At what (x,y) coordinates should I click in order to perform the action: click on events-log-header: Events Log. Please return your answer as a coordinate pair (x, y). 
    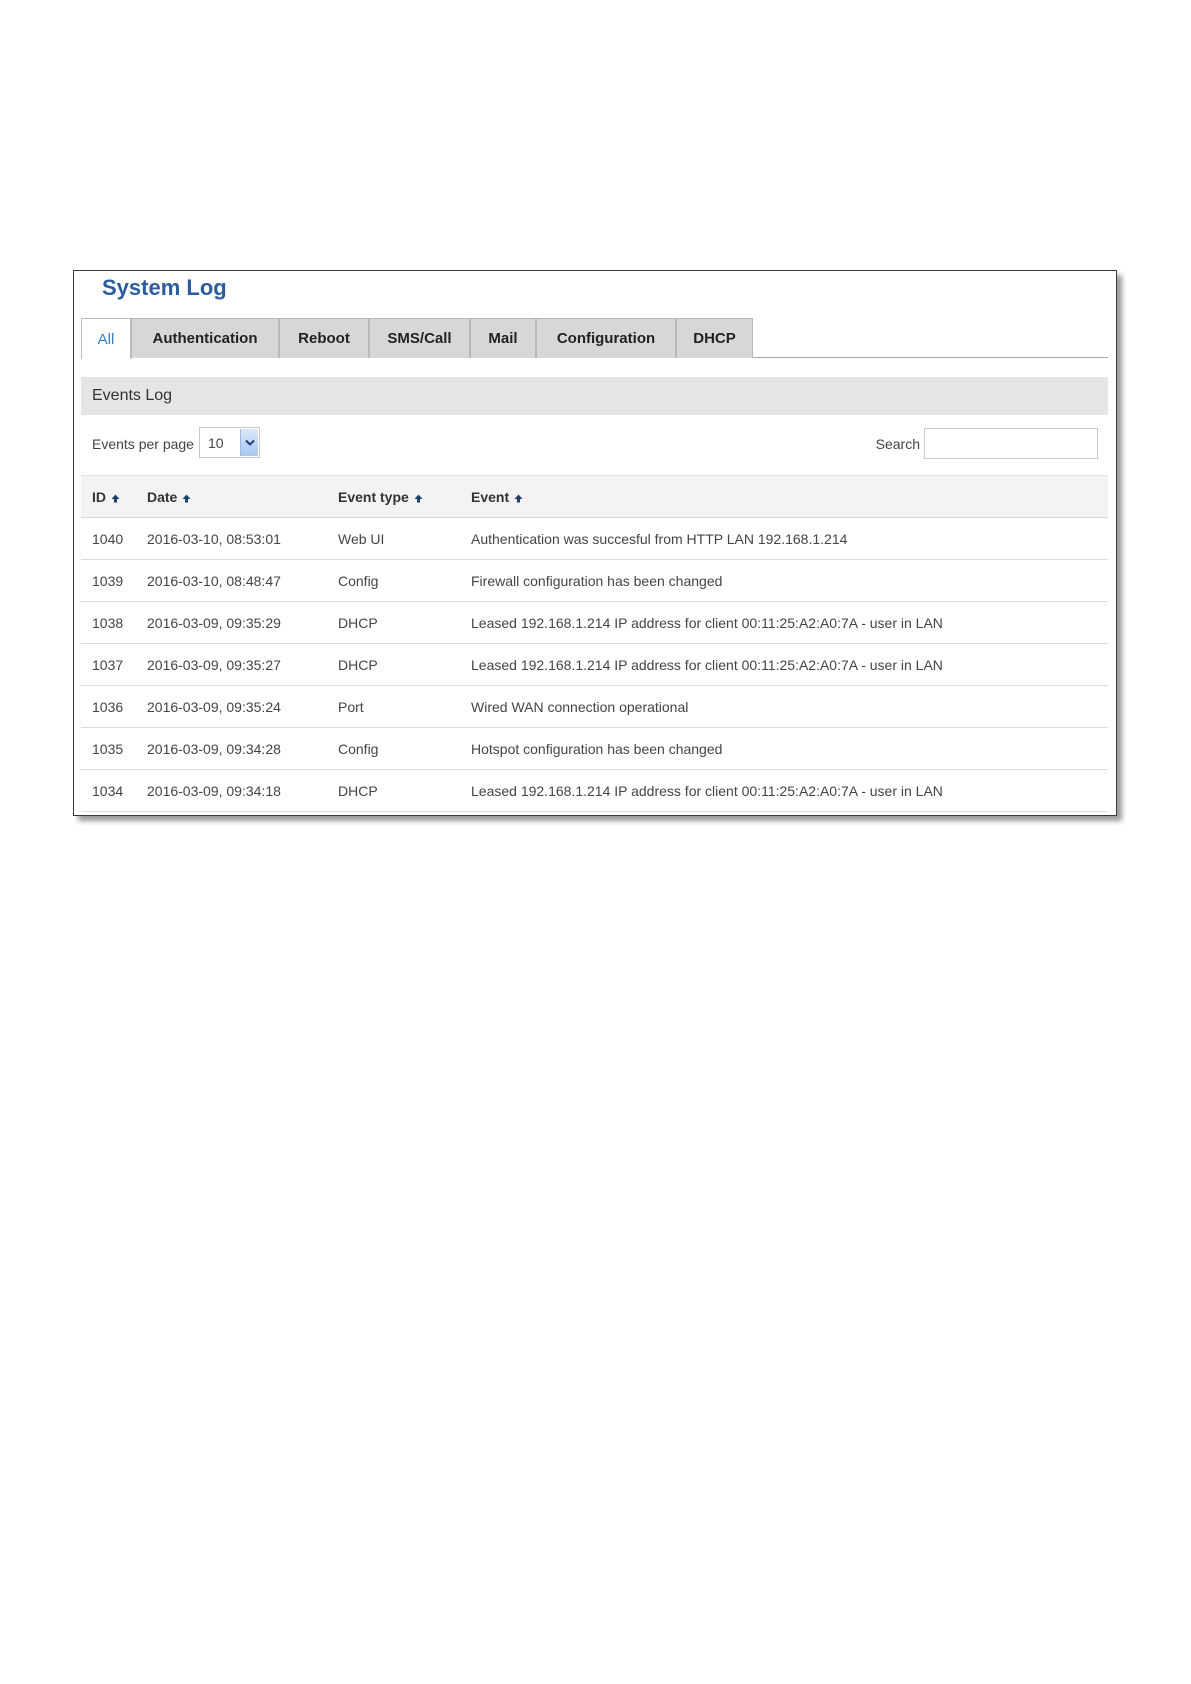
    Looking at the image, I should click on (594, 396).